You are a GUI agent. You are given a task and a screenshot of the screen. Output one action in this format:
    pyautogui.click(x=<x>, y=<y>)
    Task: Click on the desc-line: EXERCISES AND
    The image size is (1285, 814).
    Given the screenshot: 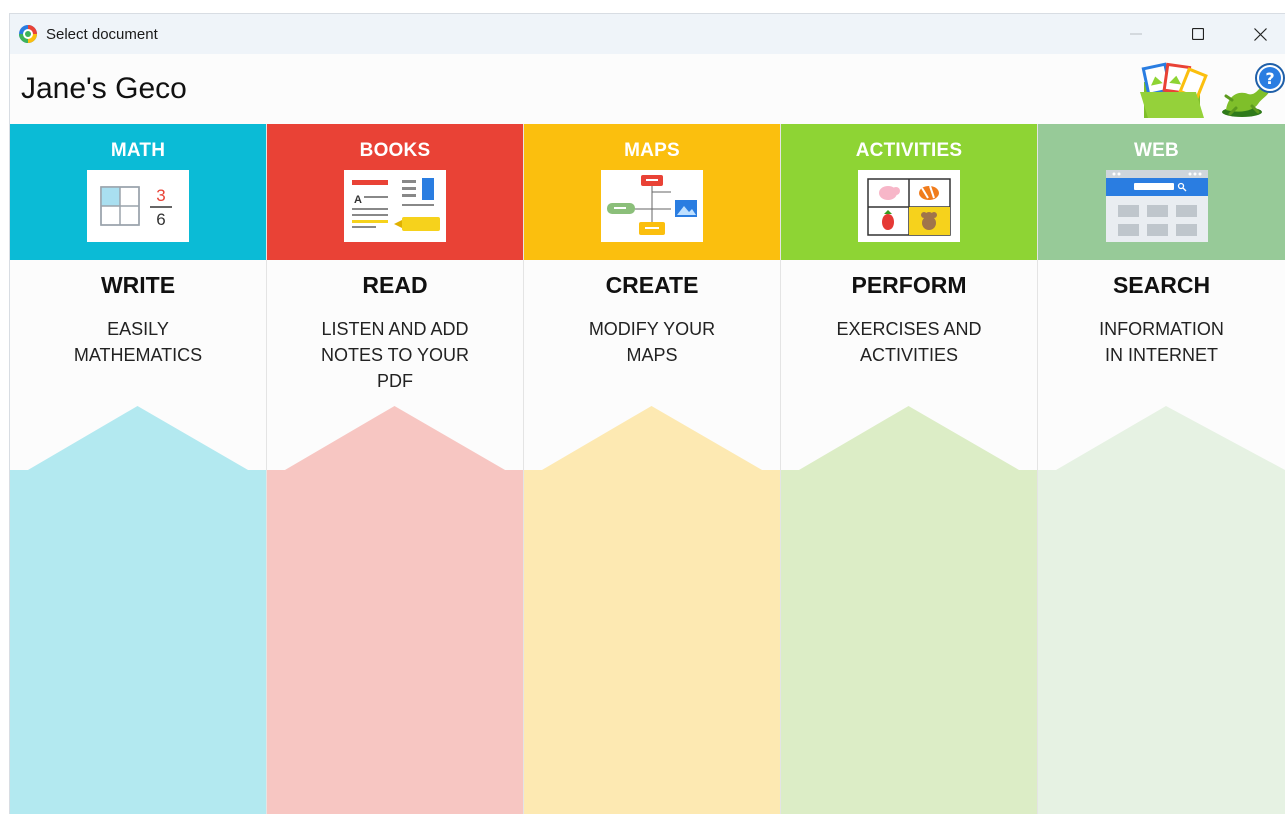 What is the action you would take?
    pyautogui.click(x=909, y=329)
    